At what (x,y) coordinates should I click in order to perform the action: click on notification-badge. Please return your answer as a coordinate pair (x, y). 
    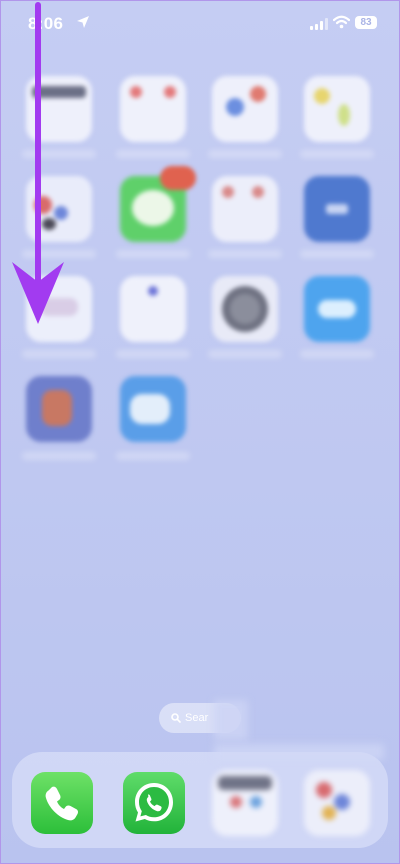
    Looking at the image, I should click on (178, 178).